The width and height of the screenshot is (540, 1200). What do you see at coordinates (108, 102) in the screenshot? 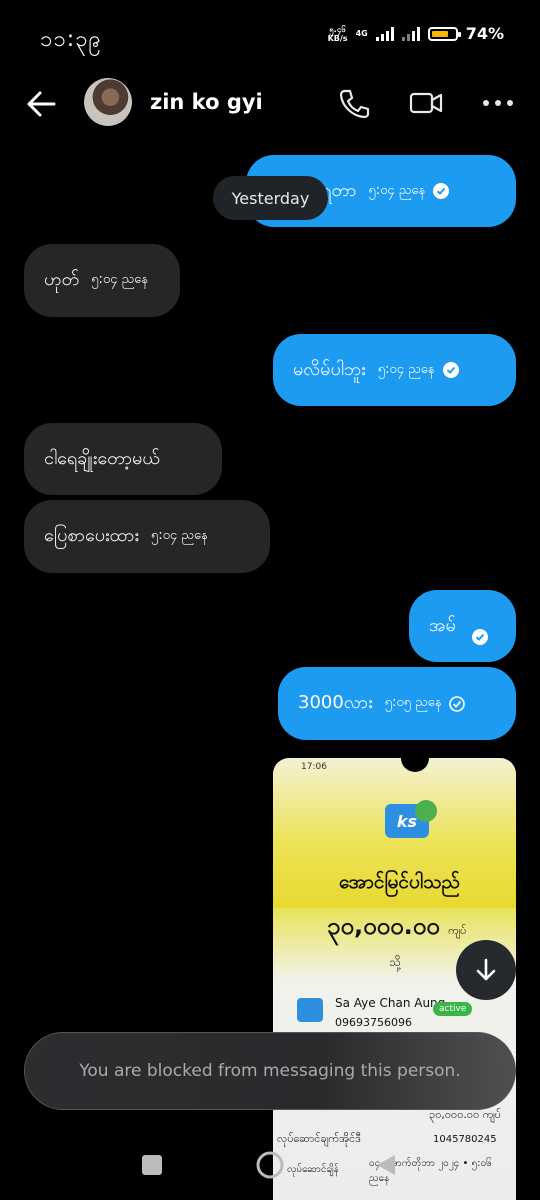
I see `avatar` at bounding box center [108, 102].